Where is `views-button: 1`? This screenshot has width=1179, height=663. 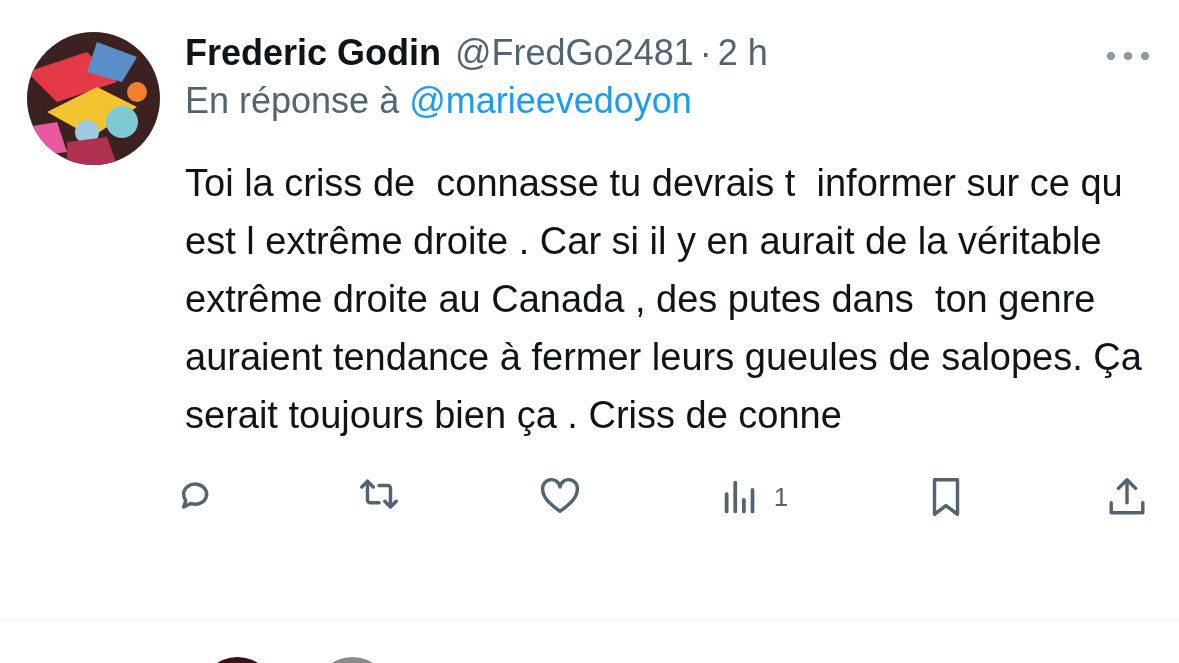 views-button: 1 is located at coordinates (753, 497).